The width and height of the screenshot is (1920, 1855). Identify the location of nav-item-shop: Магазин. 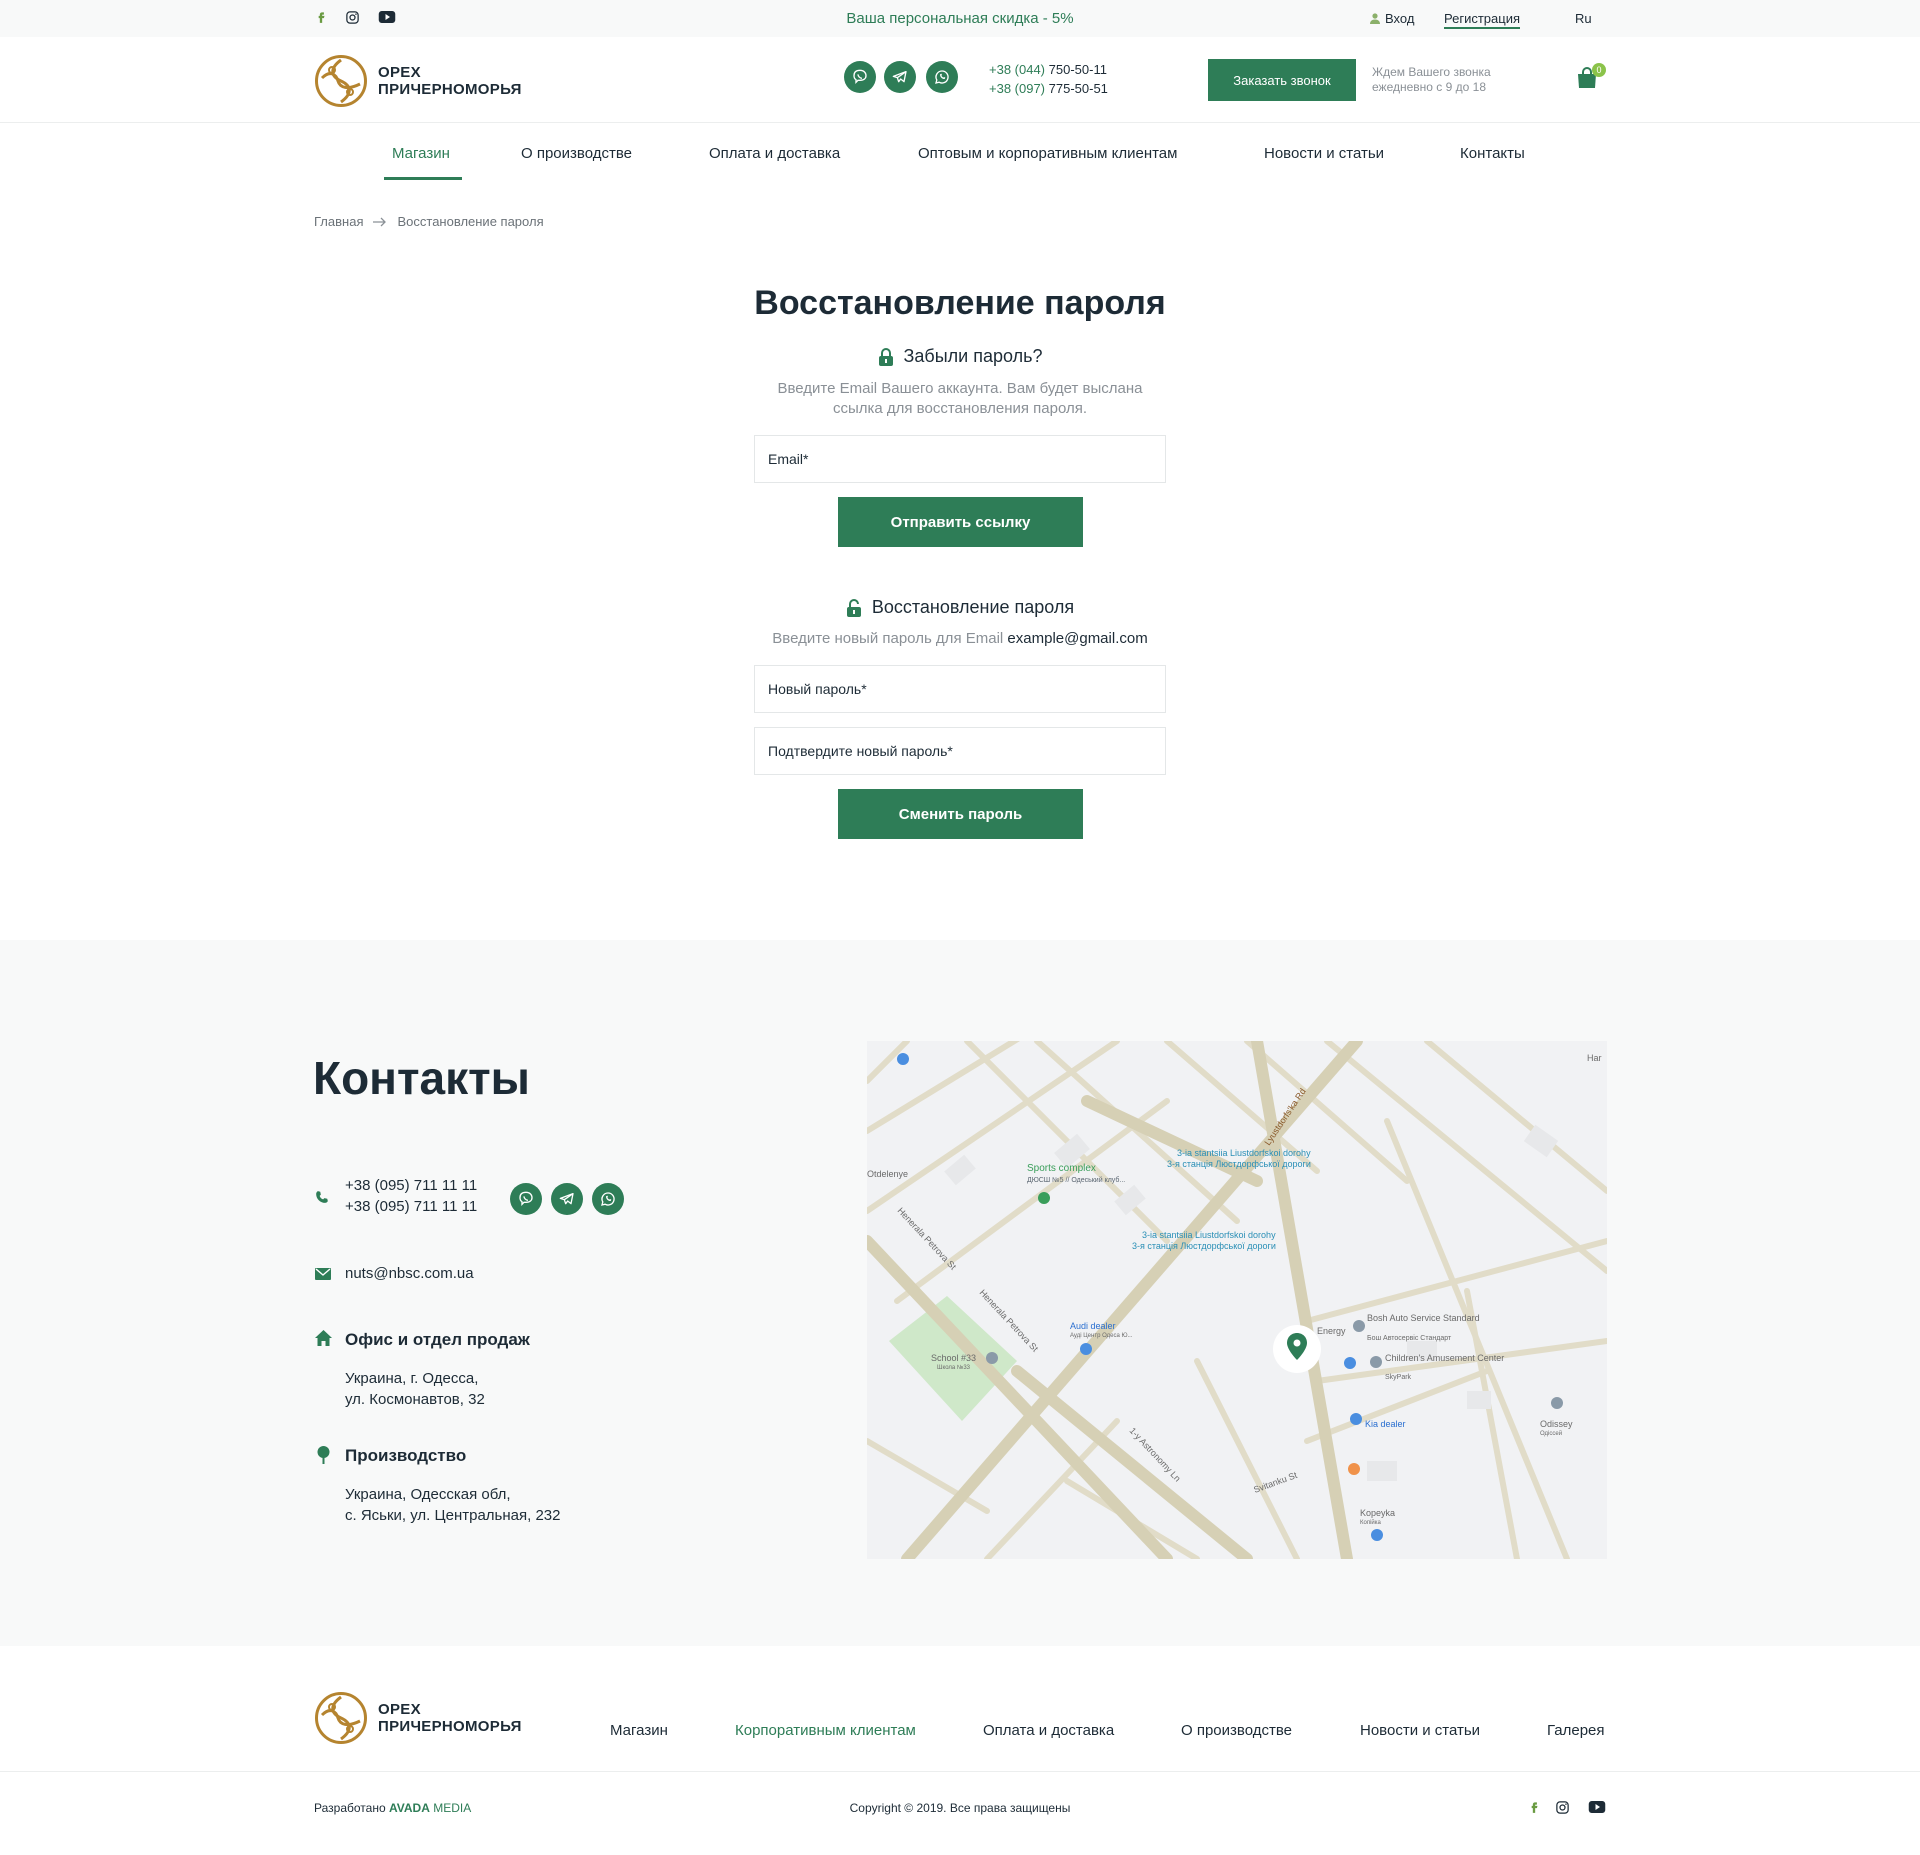
(421, 153).